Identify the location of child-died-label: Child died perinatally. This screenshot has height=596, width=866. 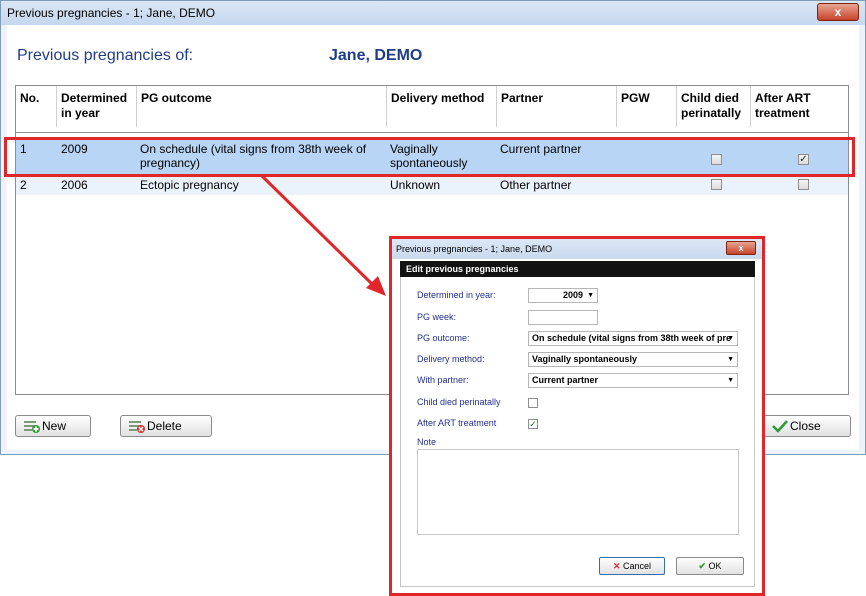
(459, 402).